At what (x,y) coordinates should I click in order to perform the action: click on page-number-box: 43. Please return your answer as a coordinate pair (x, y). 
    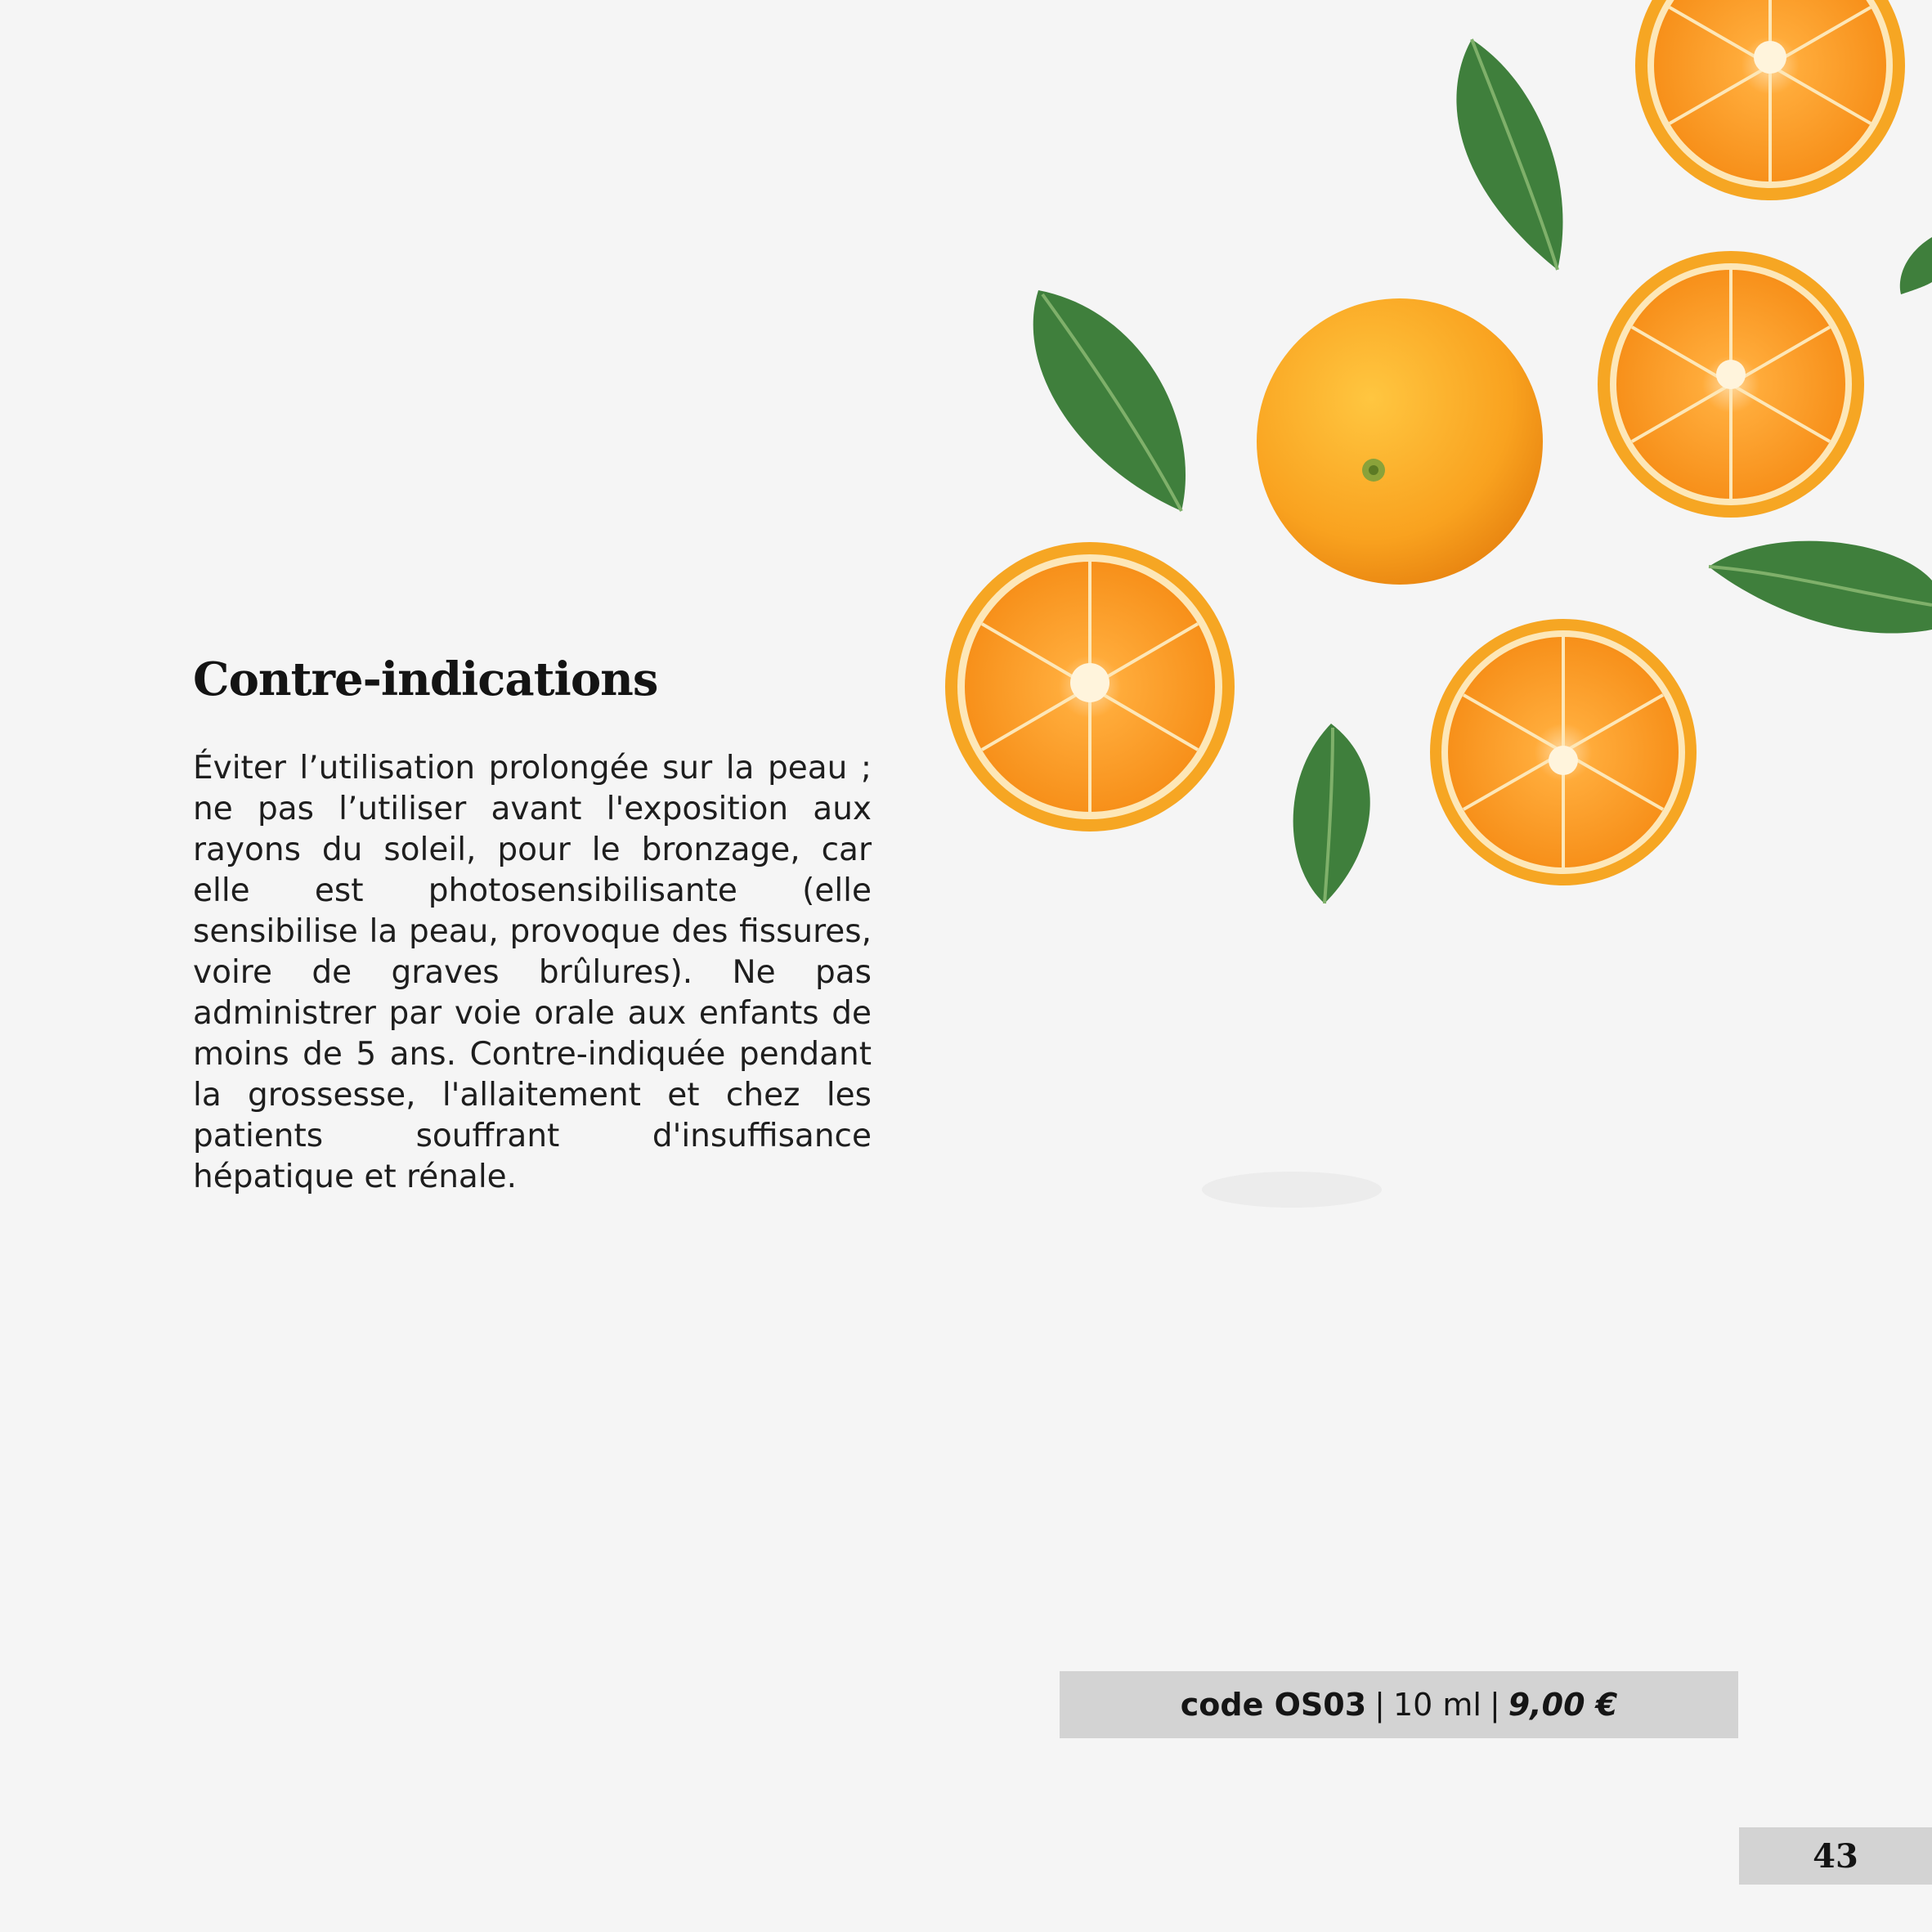
    Looking at the image, I should click on (1835, 1856).